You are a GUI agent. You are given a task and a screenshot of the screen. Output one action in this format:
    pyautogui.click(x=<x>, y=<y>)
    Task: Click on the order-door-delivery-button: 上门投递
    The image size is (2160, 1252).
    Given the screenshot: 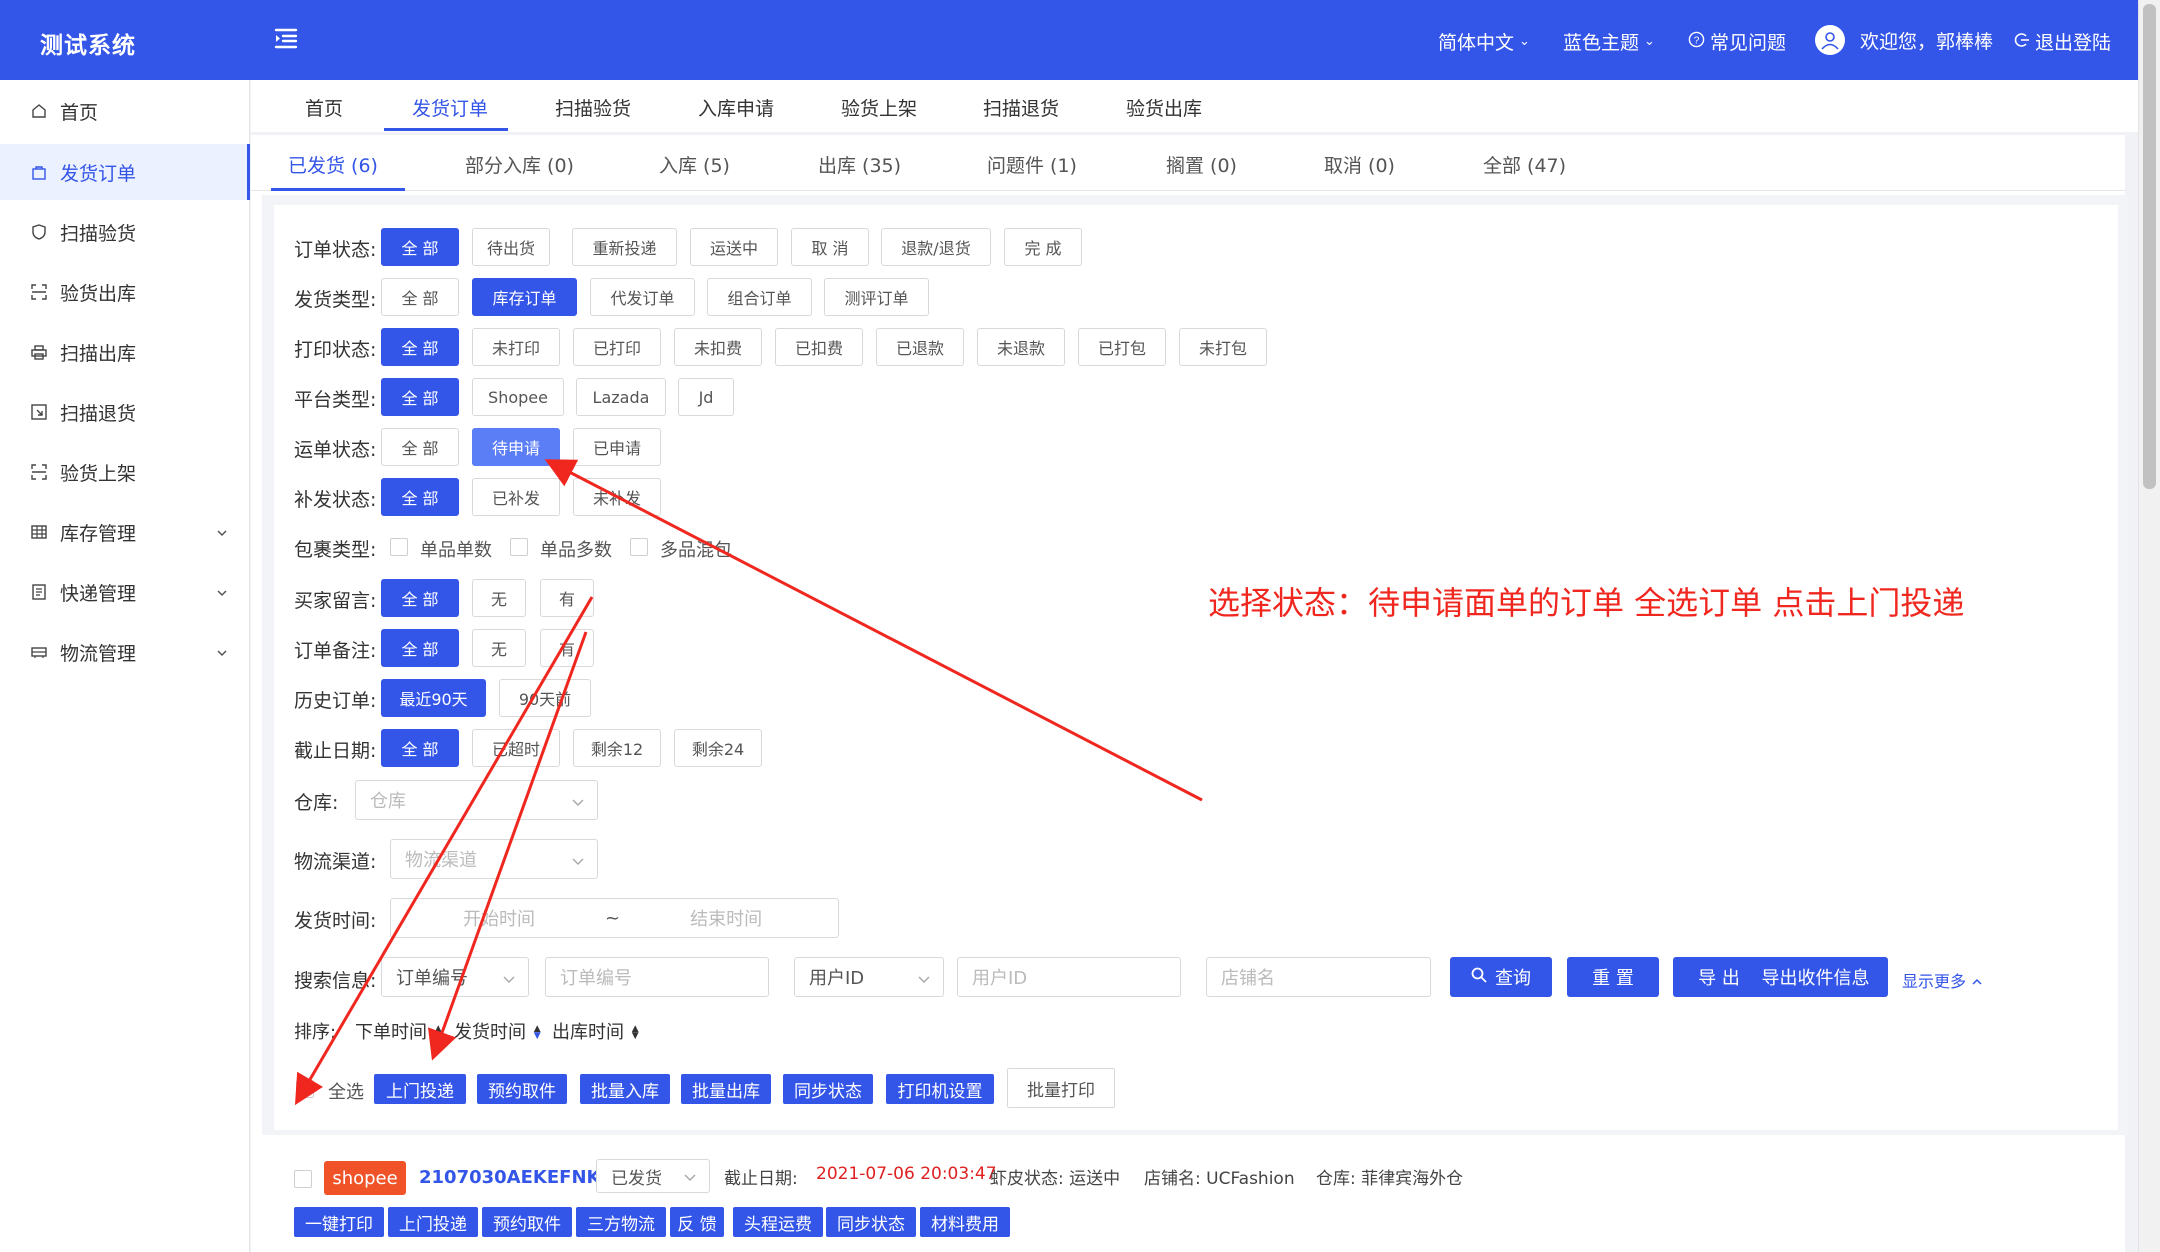 What is the action you would take?
    pyautogui.click(x=433, y=1222)
    